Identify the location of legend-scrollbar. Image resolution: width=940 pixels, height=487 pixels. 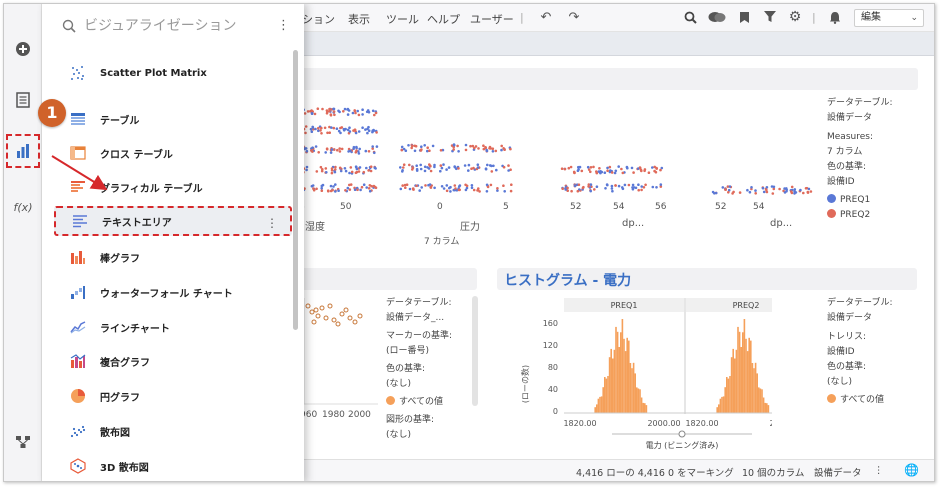
(475, 351).